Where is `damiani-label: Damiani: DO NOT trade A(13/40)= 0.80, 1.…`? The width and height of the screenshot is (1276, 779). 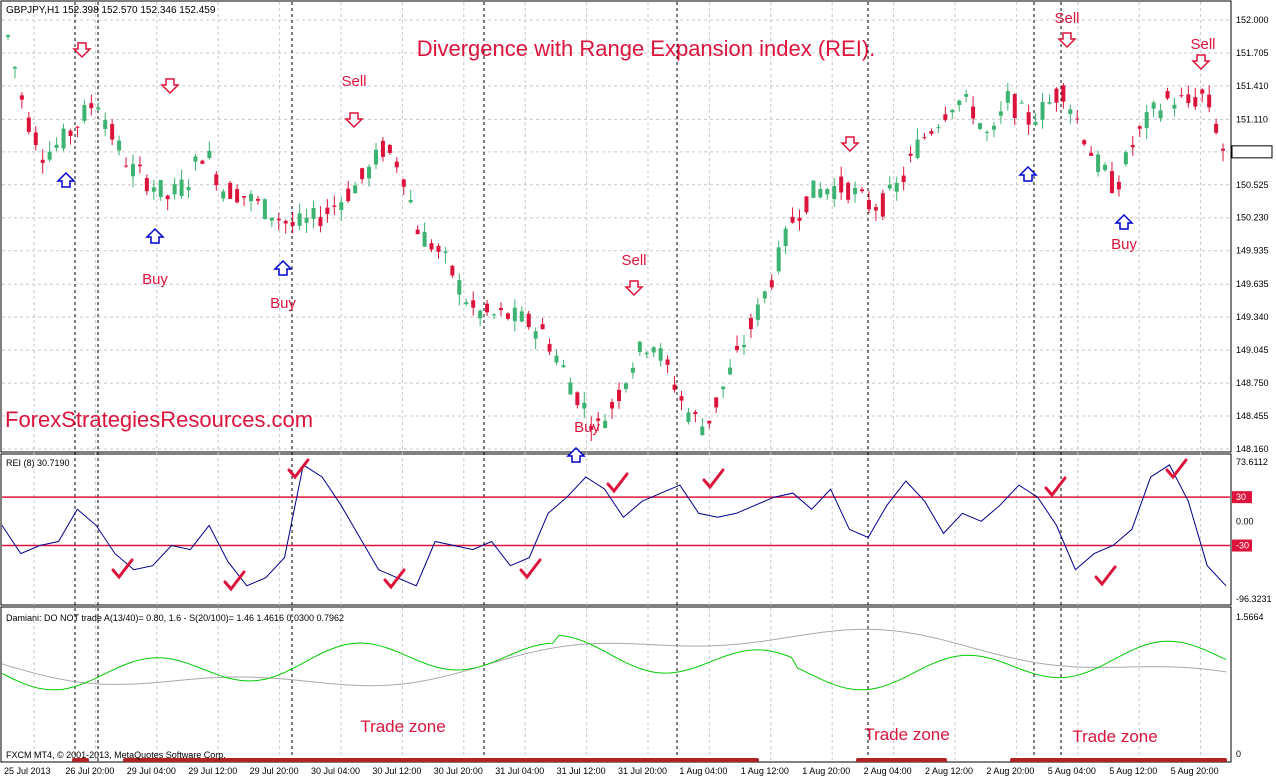
damiani-label: Damiani: DO NOT trade A(13/40)= 0.80, 1.… is located at coordinates (175, 618).